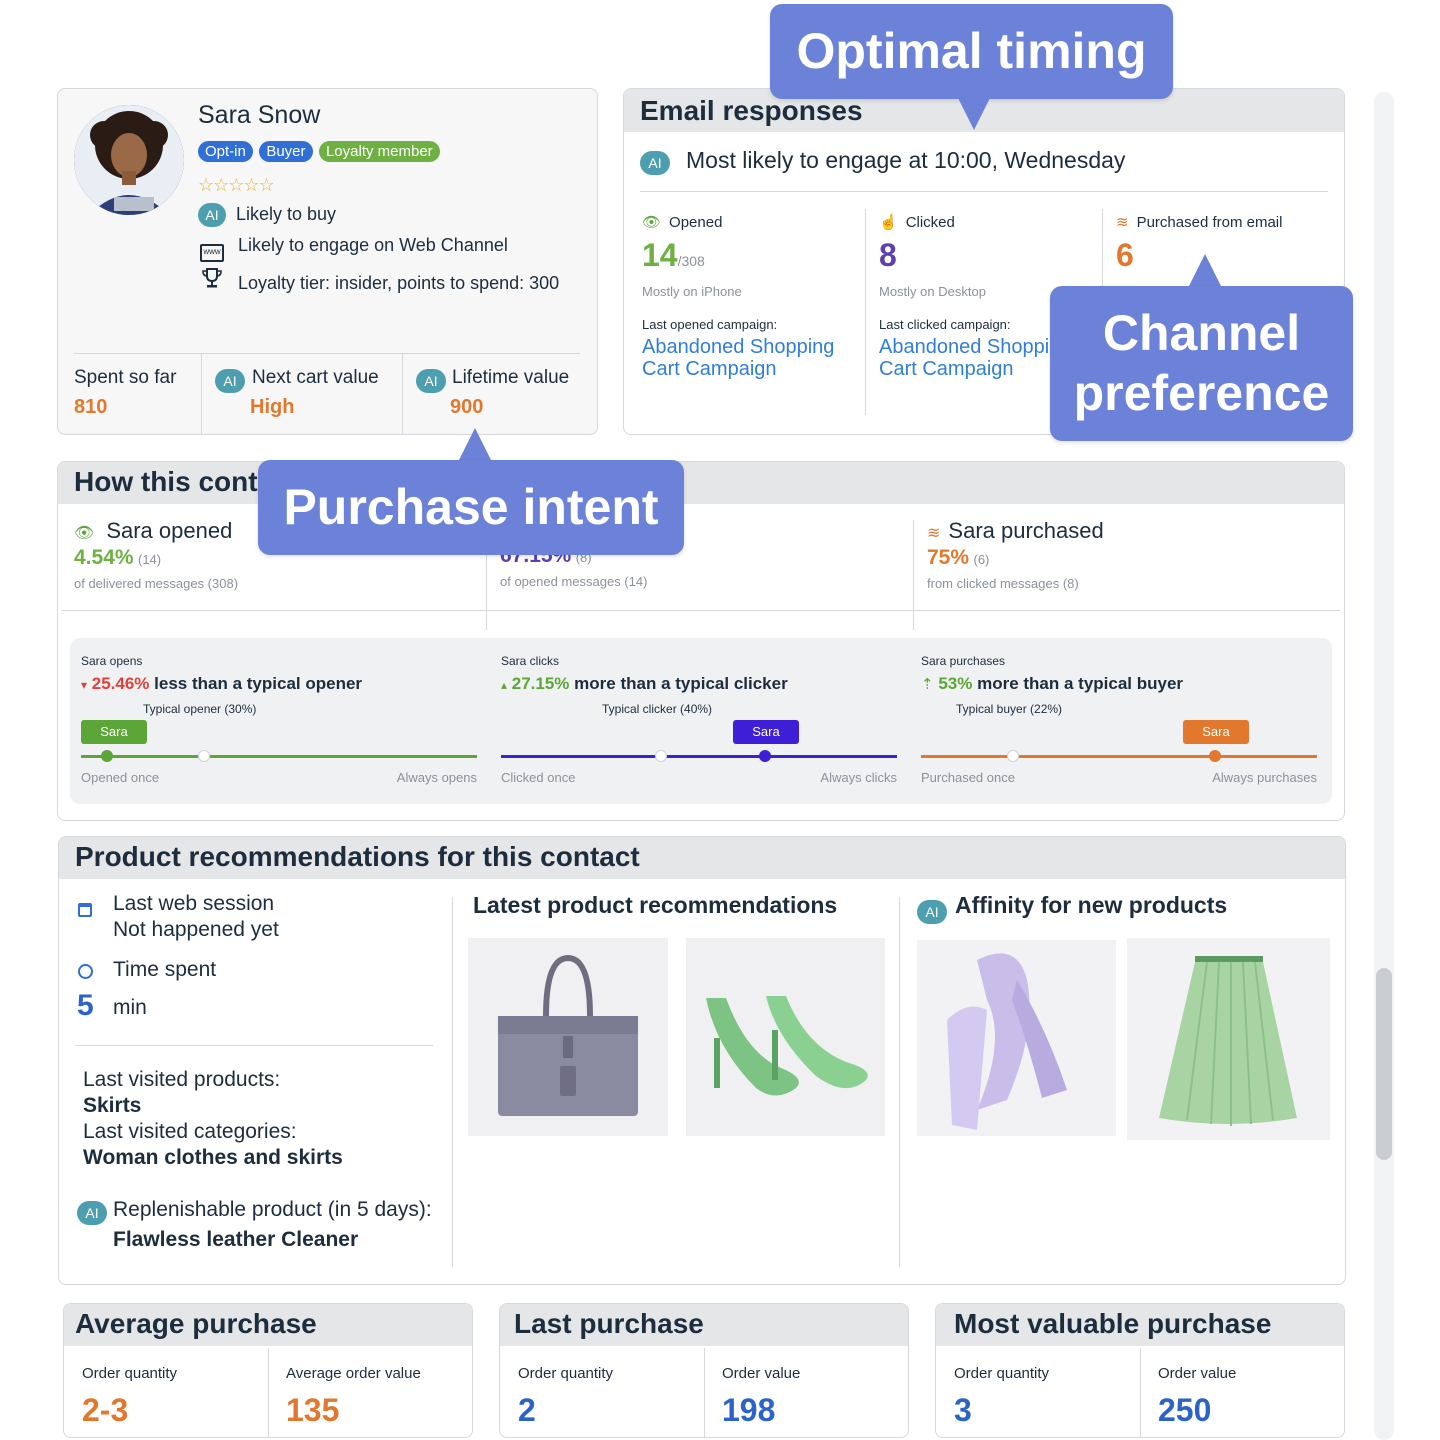 This screenshot has width=1440, height=1440. I want to click on callout-purchase-intent: Purchase intent, so click(471, 507).